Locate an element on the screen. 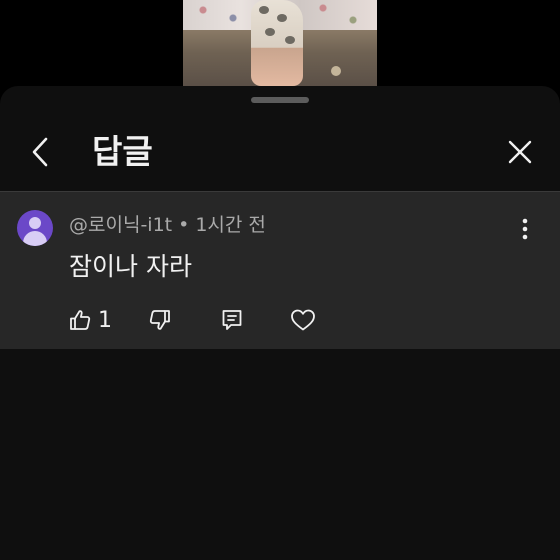  close-button is located at coordinates (520, 152).